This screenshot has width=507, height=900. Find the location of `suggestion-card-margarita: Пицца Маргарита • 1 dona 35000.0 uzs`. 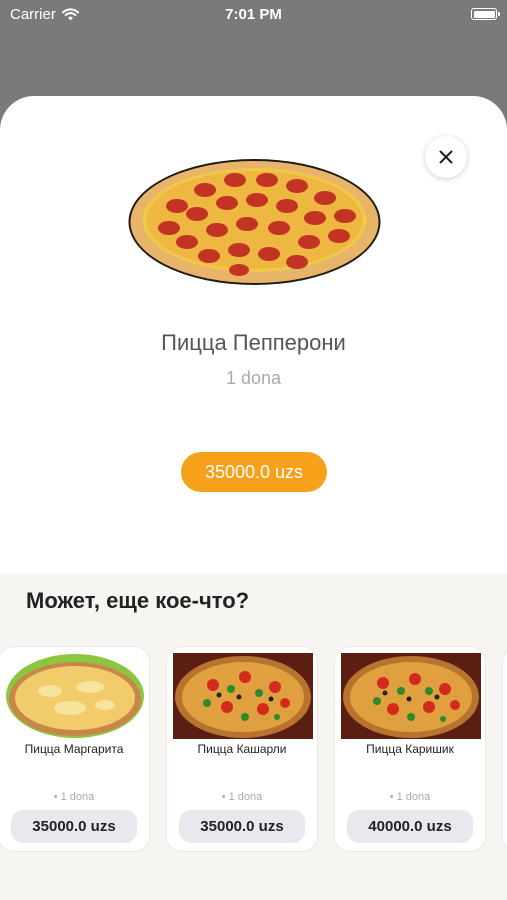

suggestion-card-margarita: Пицца Маргарита • 1 dona 35000.0 uzs is located at coordinates (75, 749).